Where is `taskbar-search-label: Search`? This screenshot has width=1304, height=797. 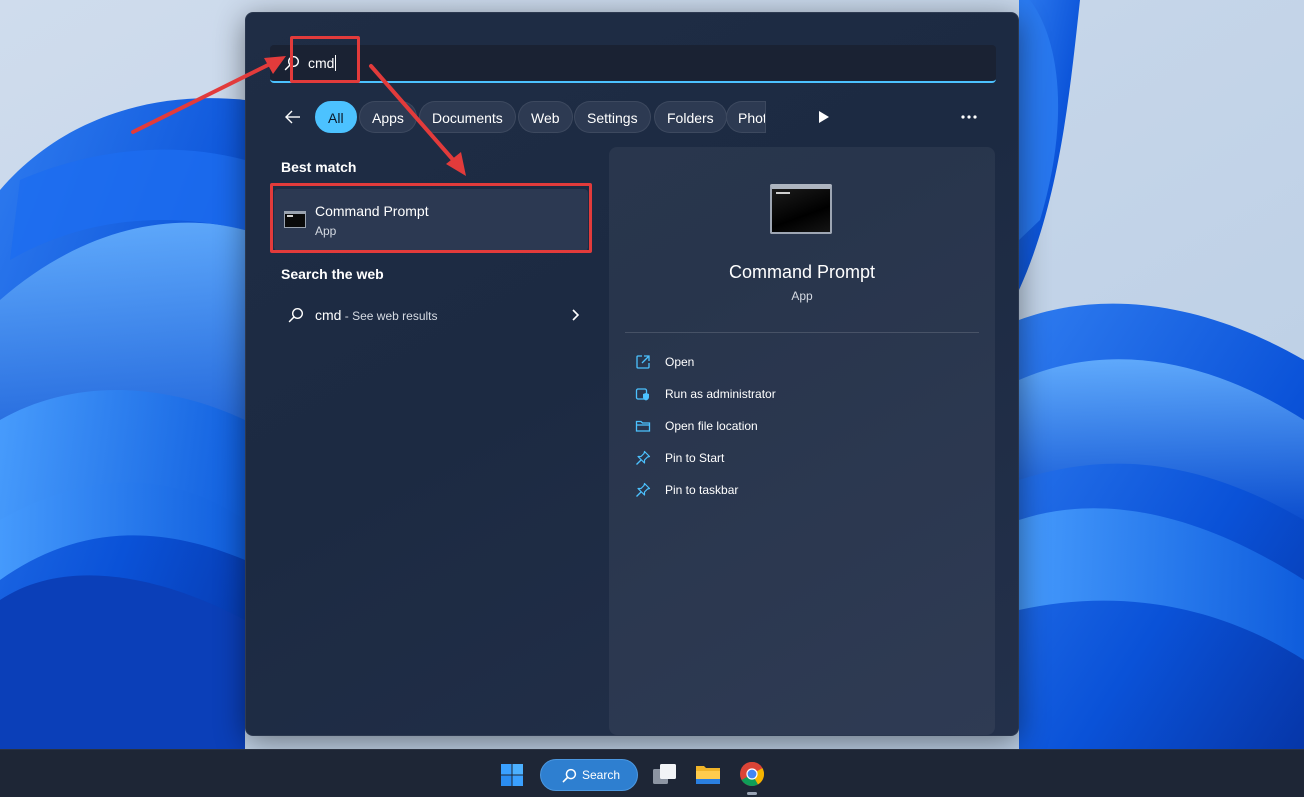 taskbar-search-label: Search is located at coordinates (601, 775).